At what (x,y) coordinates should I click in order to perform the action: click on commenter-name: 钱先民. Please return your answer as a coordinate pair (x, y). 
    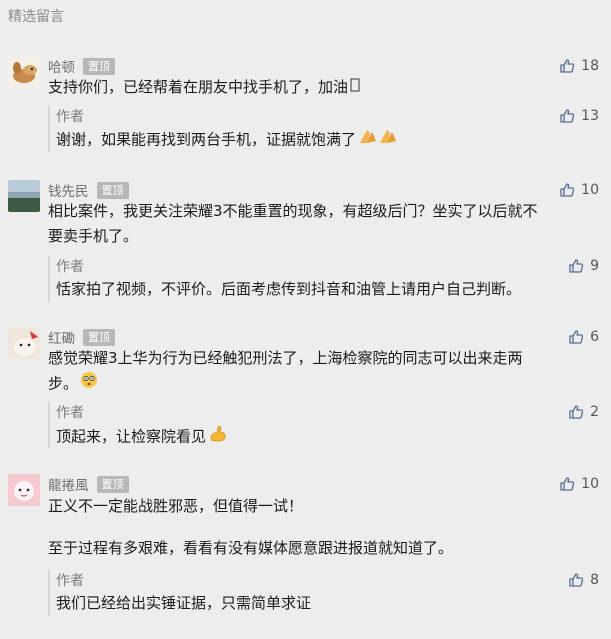
    Looking at the image, I should click on (68, 190).